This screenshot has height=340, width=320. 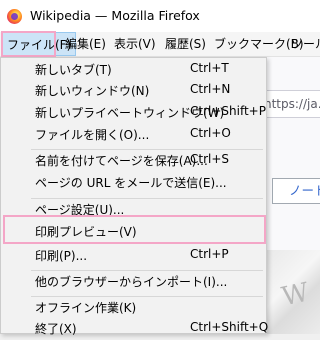 I want to click on menu-item-open-file: ファイルを開く(O)... Ctrl+O, so click(x=133, y=135).